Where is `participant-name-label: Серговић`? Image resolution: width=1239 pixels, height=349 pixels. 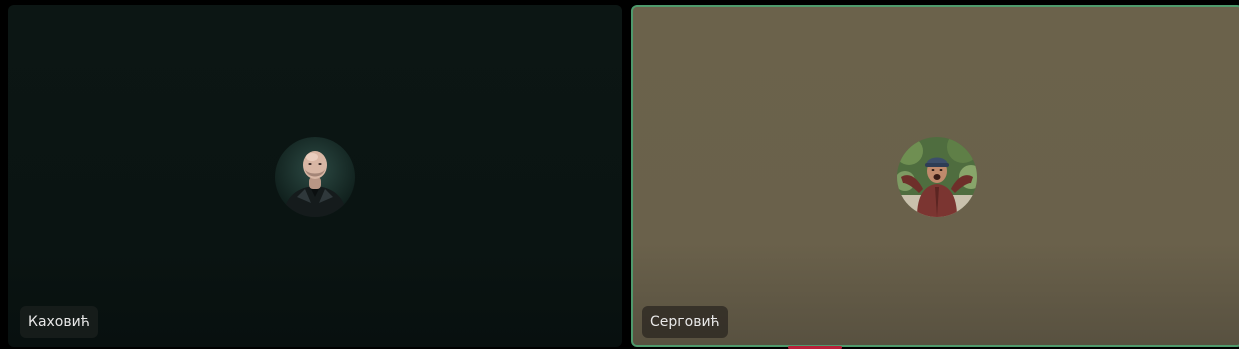
participant-name-label: Серговић is located at coordinates (685, 322).